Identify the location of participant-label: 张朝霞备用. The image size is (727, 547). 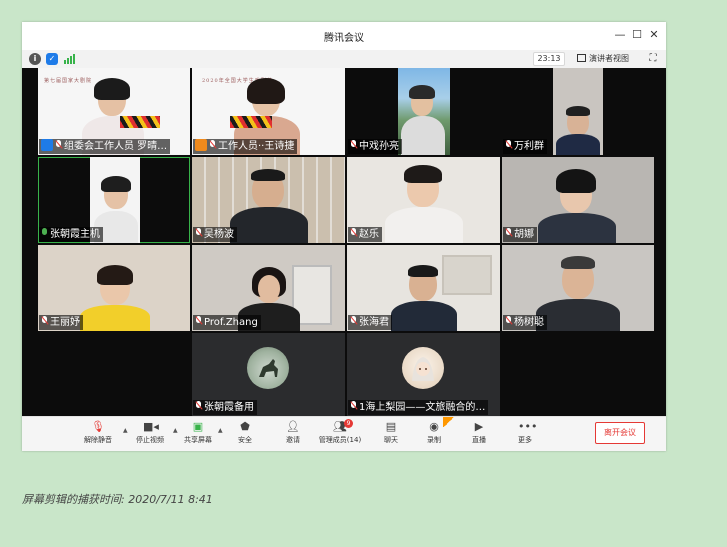
(225, 407).